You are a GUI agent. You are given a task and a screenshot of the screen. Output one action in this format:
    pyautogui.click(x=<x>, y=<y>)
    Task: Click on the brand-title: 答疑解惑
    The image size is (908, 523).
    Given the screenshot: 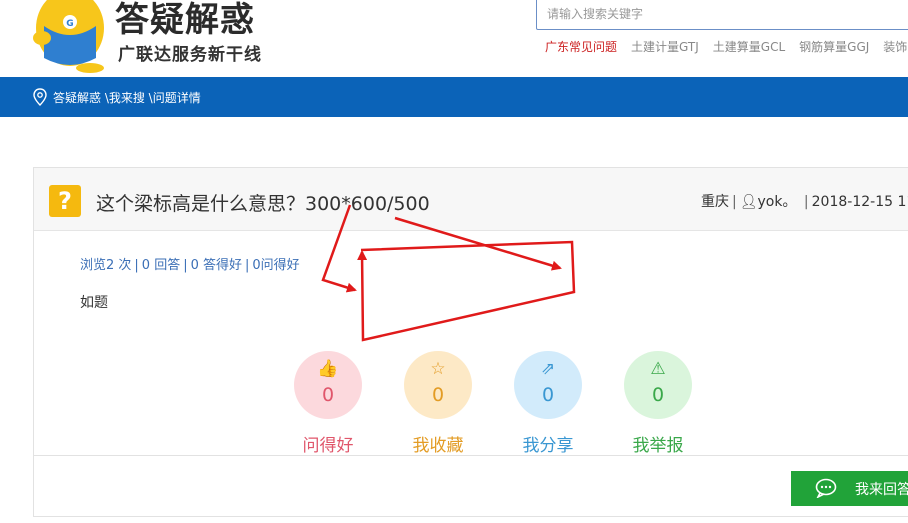 What is the action you would take?
    pyautogui.click(x=185, y=20)
    